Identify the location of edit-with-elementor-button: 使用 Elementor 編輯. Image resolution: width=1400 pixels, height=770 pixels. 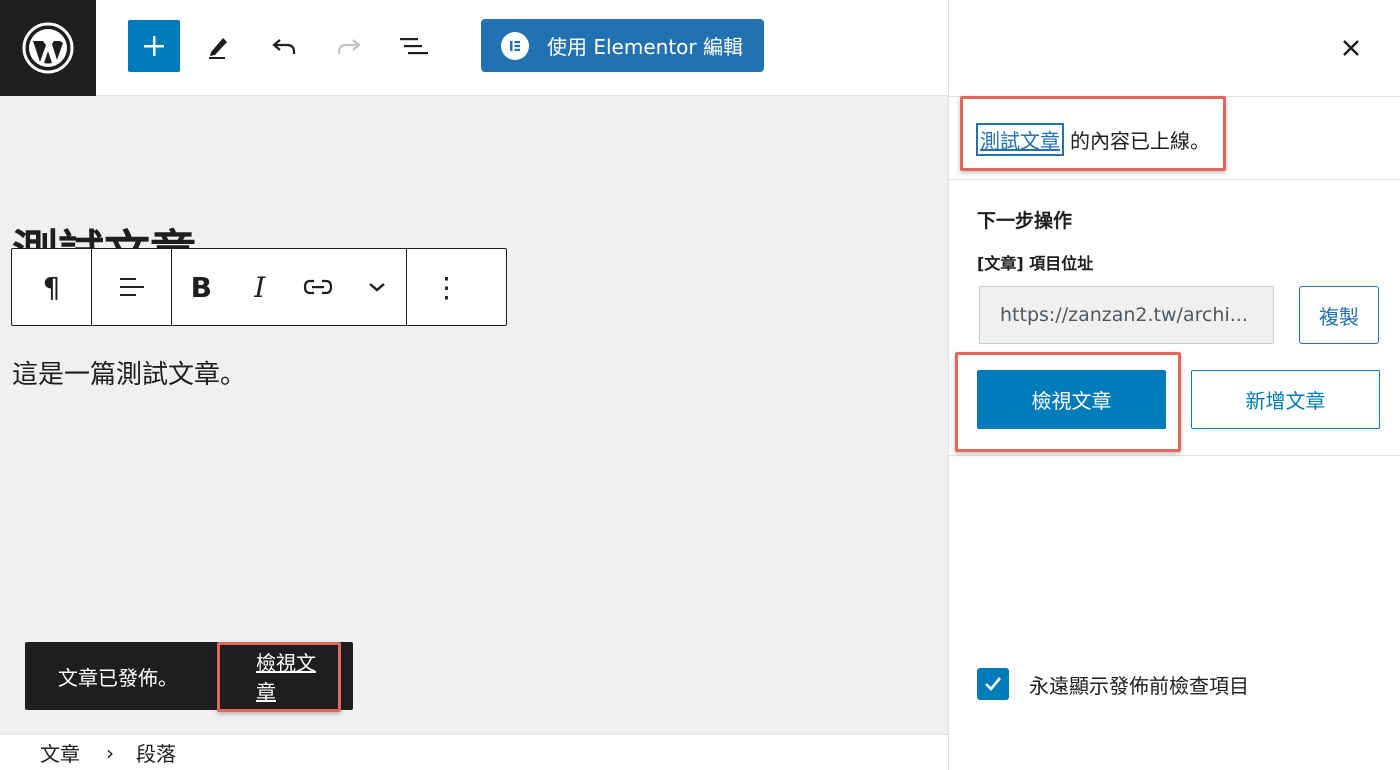
(622, 45).